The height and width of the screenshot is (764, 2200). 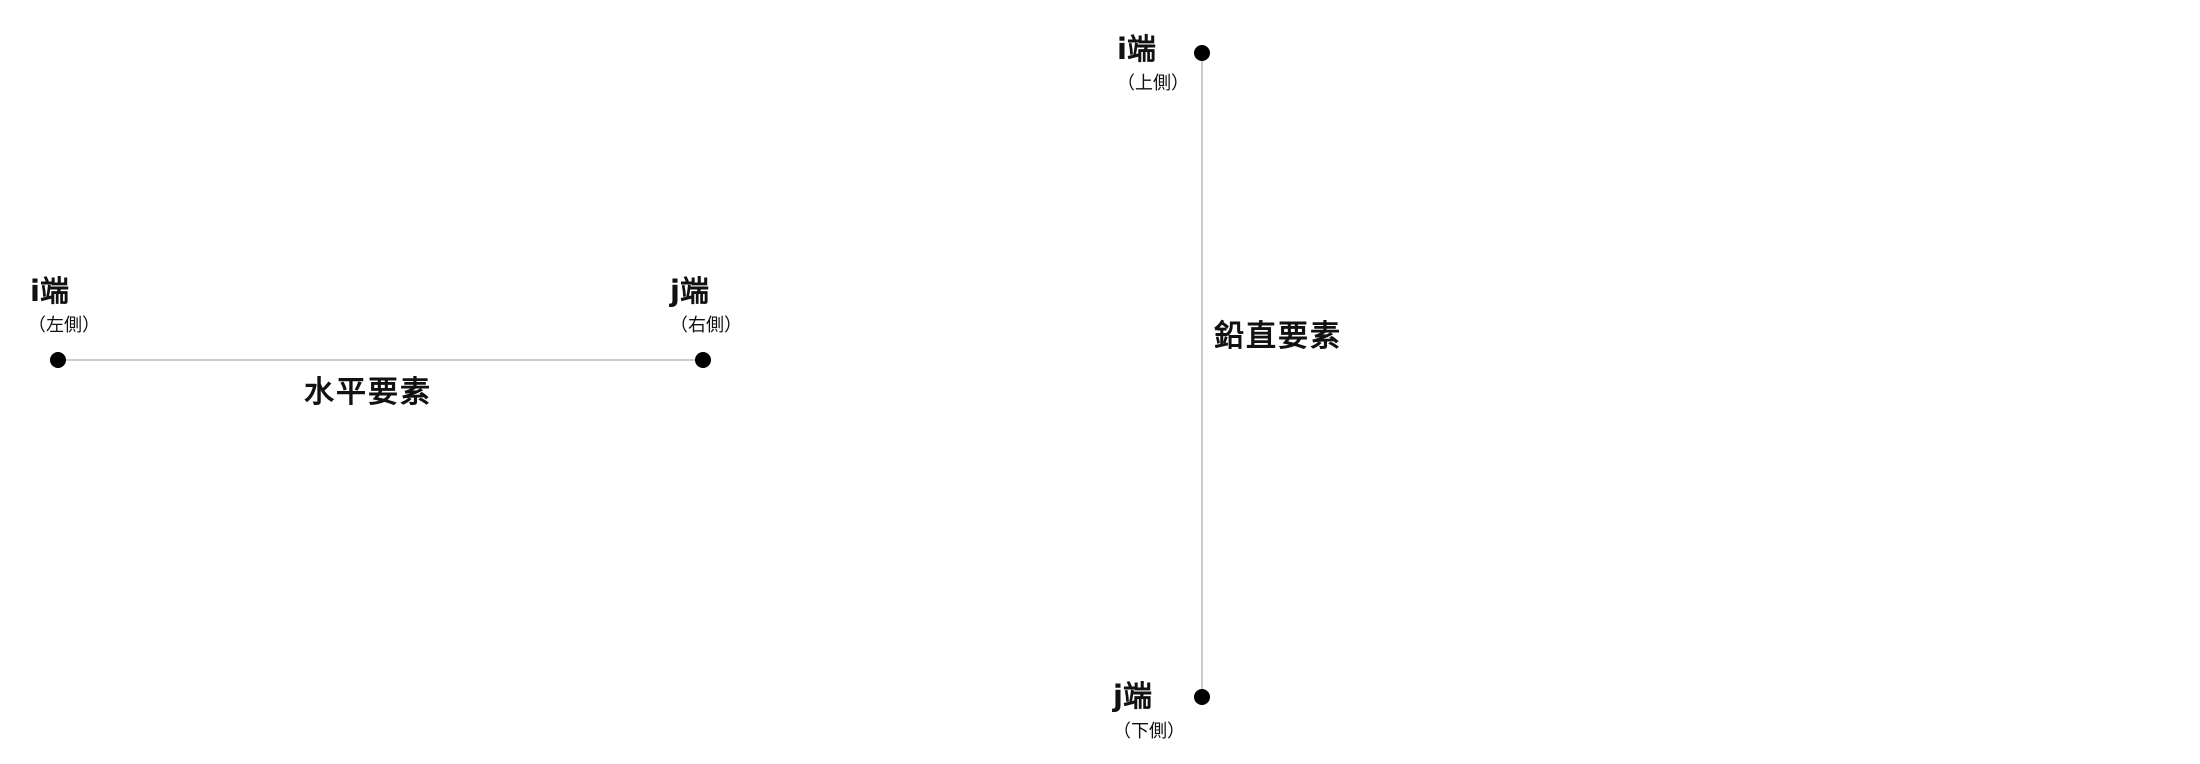 What do you see at coordinates (1202, 697) in the screenshot?
I see `vertical-j-node` at bounding box center [1202, 697].